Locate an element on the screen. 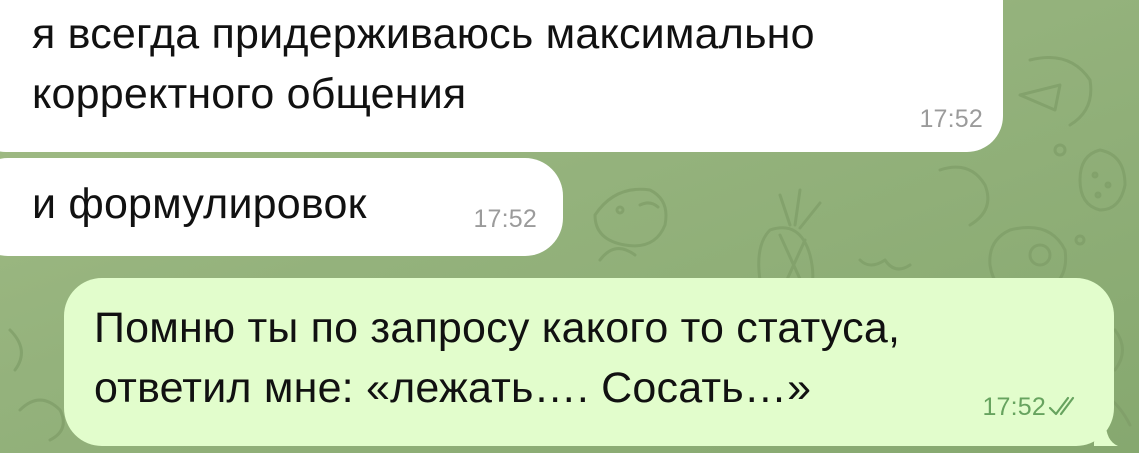  message-bubble-incoming: и формулировок 17:52 is located at coordinates (281, 207).